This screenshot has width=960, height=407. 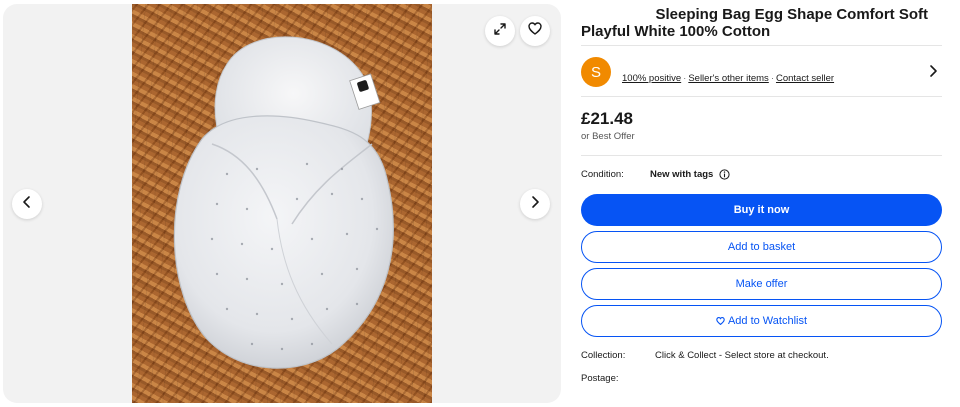 I want to click on watch-heart-button, so click(x=535, y=31).